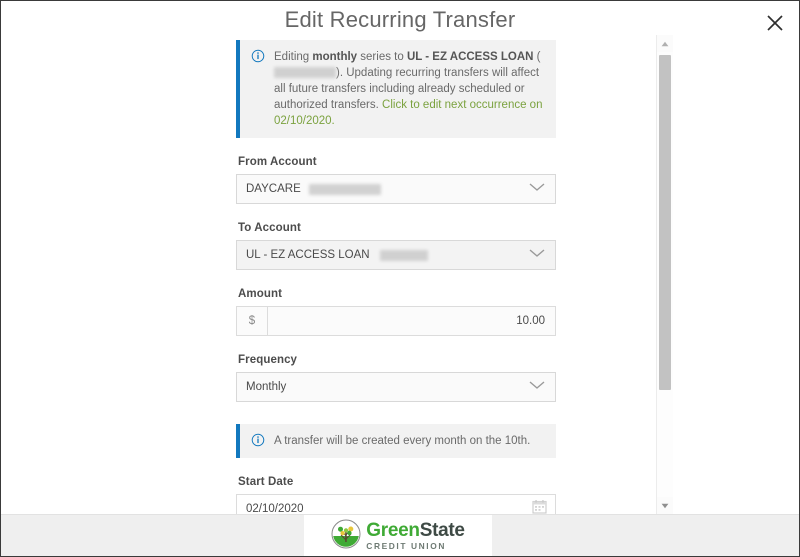  I want to click on start-date-label: Start Date, so click(266, 482).